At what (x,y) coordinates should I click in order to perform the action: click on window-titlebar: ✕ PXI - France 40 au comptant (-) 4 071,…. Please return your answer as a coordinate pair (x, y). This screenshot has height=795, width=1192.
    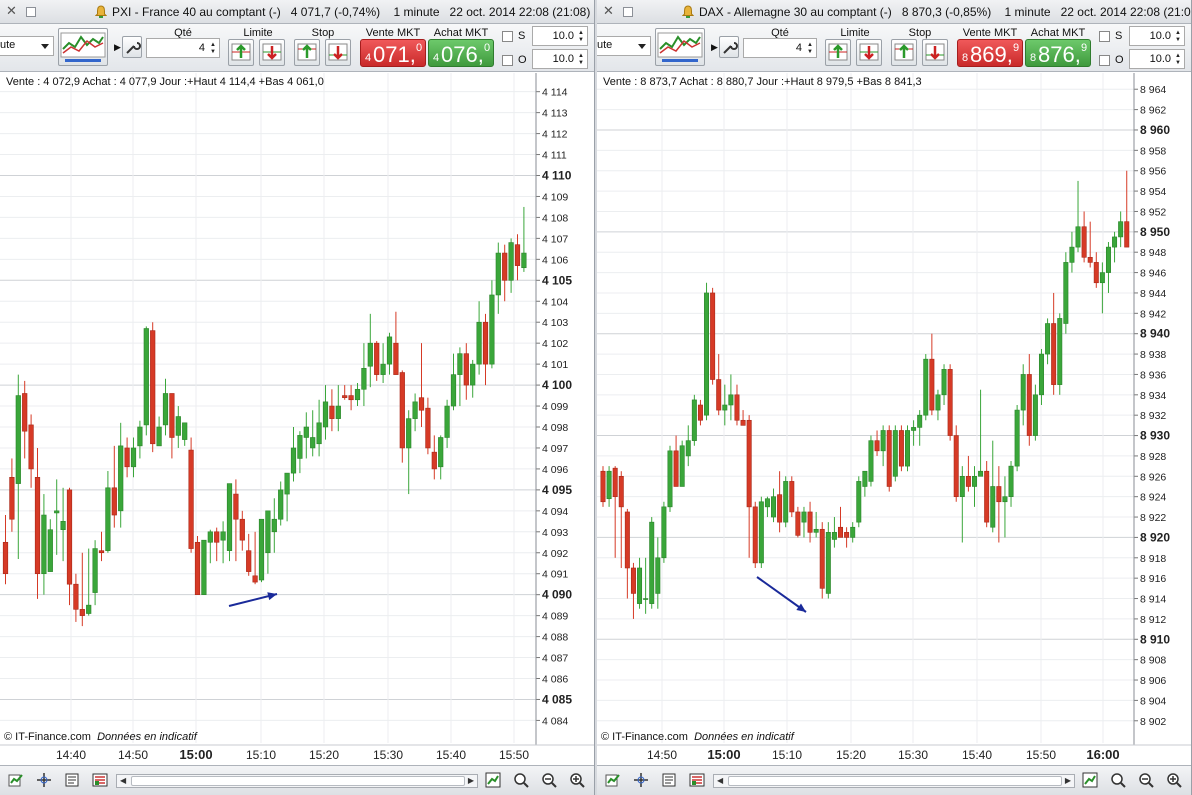
    Looking at the image, I should click on (297, 12).